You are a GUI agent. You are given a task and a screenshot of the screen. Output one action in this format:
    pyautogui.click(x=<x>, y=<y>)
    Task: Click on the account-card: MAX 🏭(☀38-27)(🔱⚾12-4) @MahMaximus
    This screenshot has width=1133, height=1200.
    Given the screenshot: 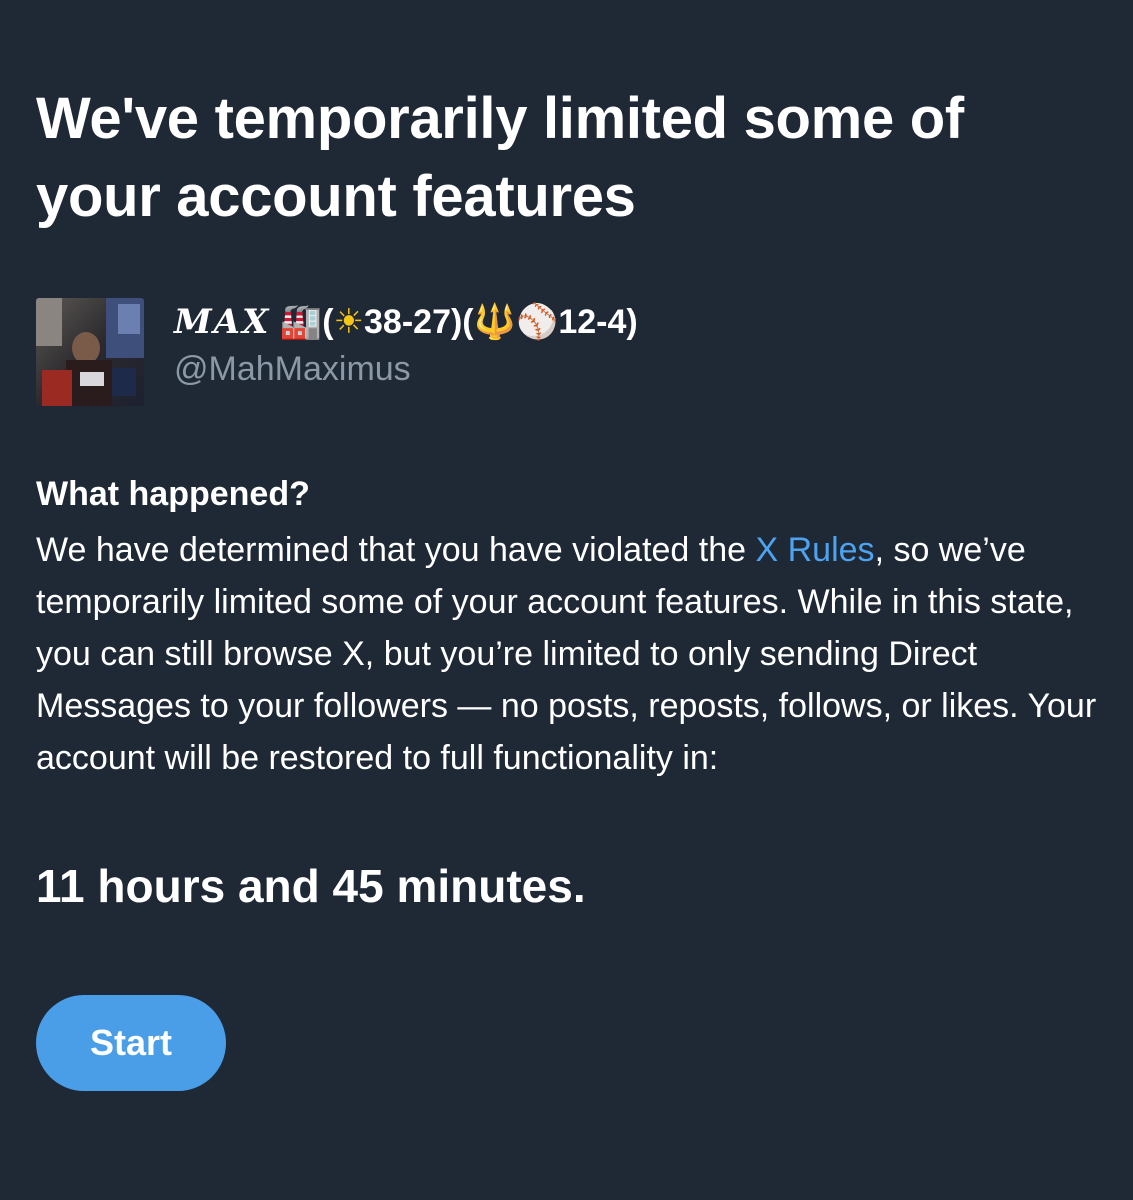 What is the action you would take?
    pyautogui.click(x=571, y=352)
    